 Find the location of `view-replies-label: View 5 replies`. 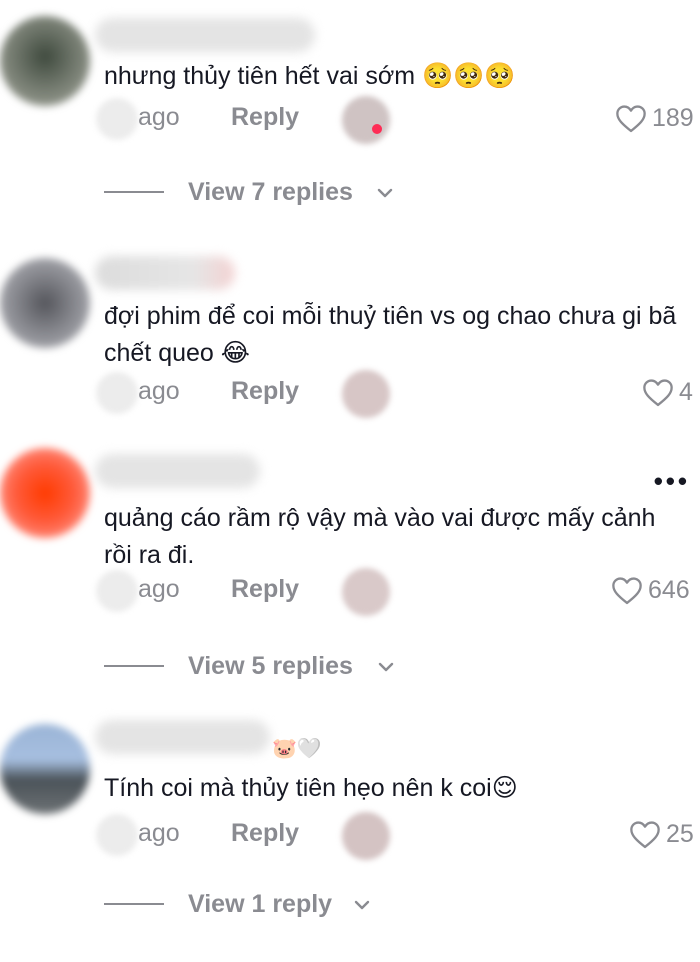

view-replies-label: View 5 replies is located at coordinates (270, 666).